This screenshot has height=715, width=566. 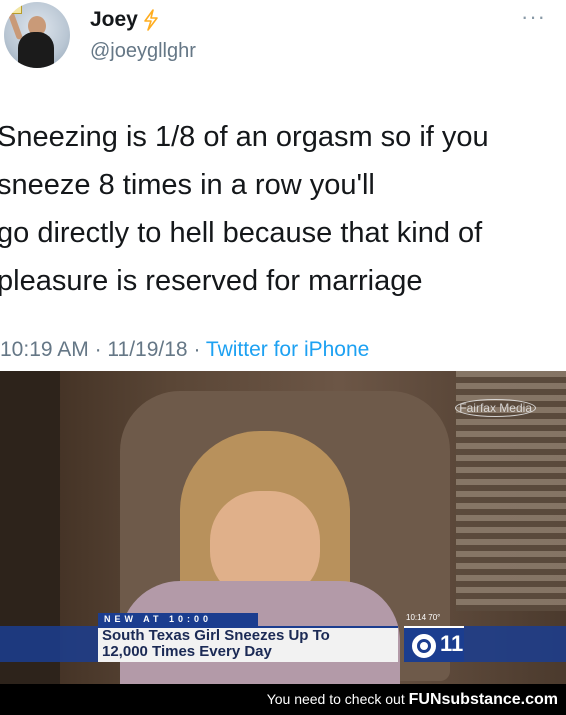 What do you see at coordinates (287, 349) in the screenshot?
I see `tweet-source-link: Twitter for iPhone` at bounding box center [287, 349].